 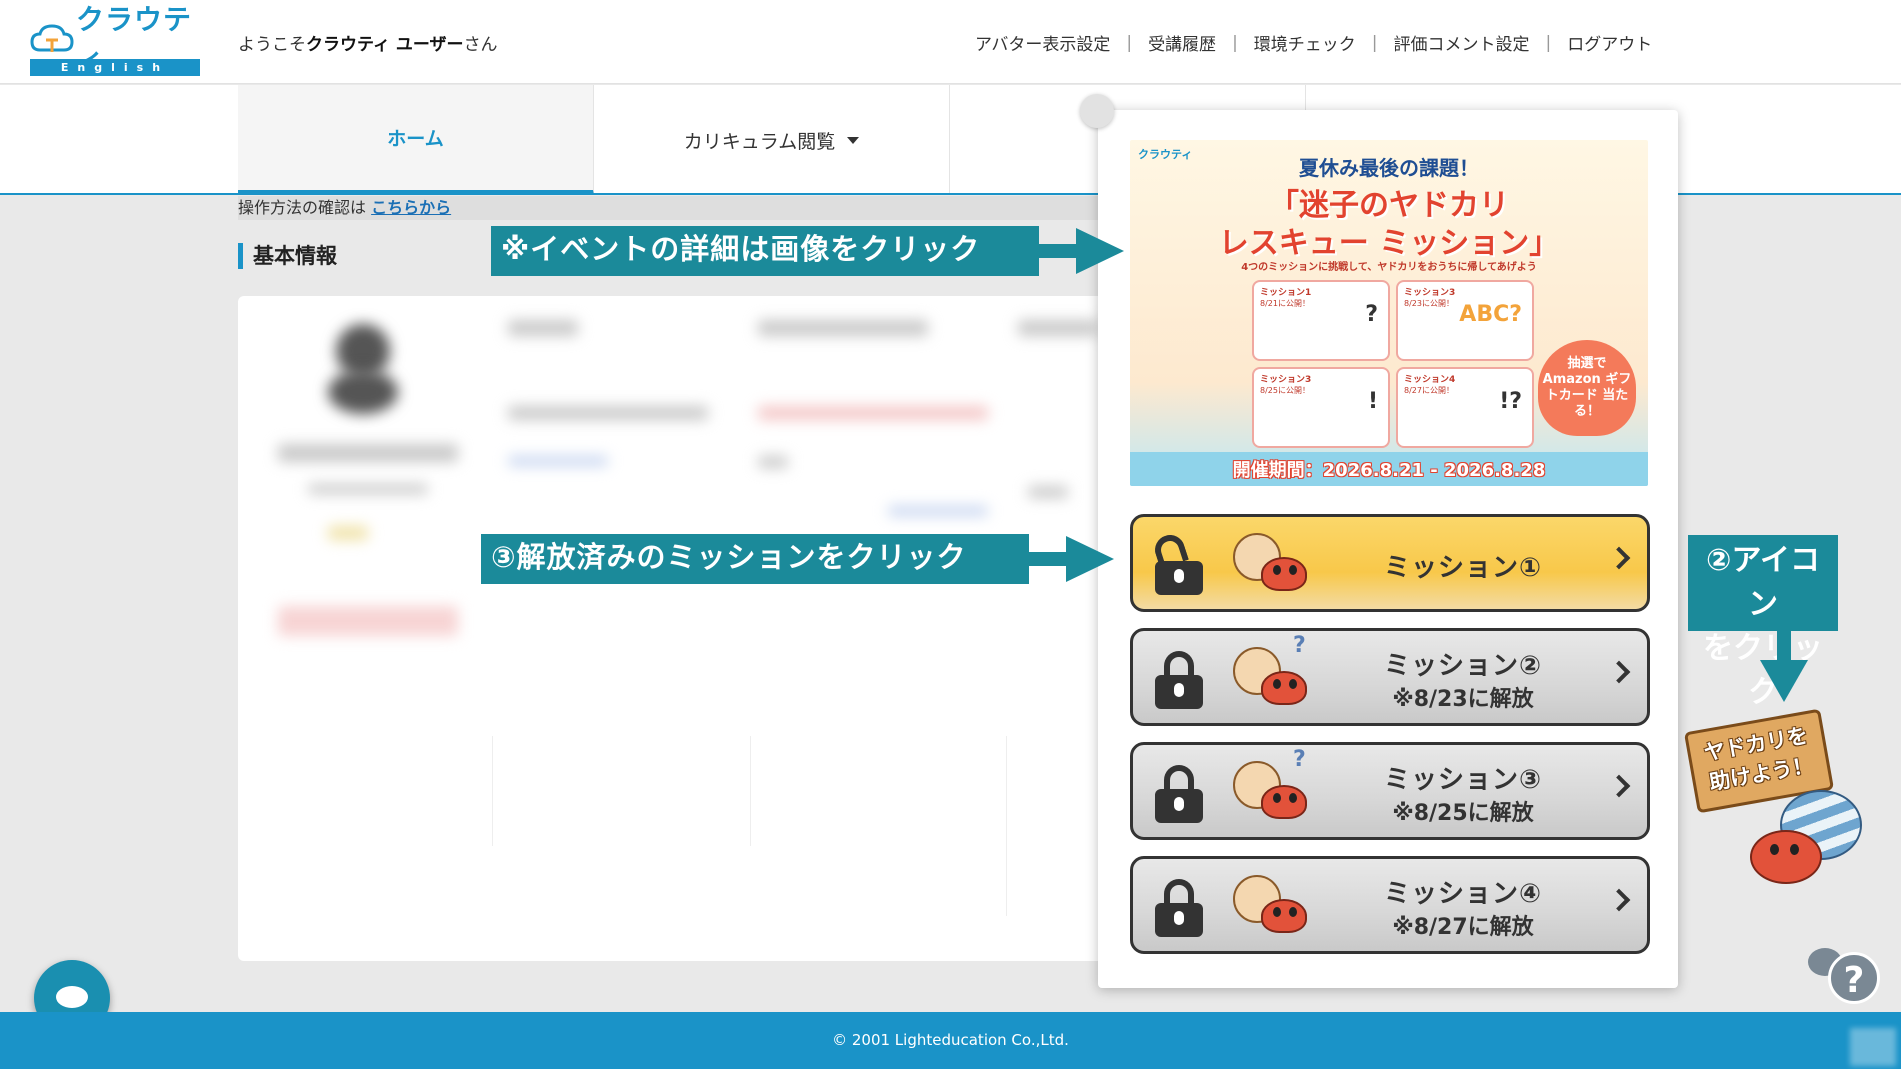 I want to click on nav-evaluation-comment-settings: 評価コメント設定, so click(x=1462, y=42).